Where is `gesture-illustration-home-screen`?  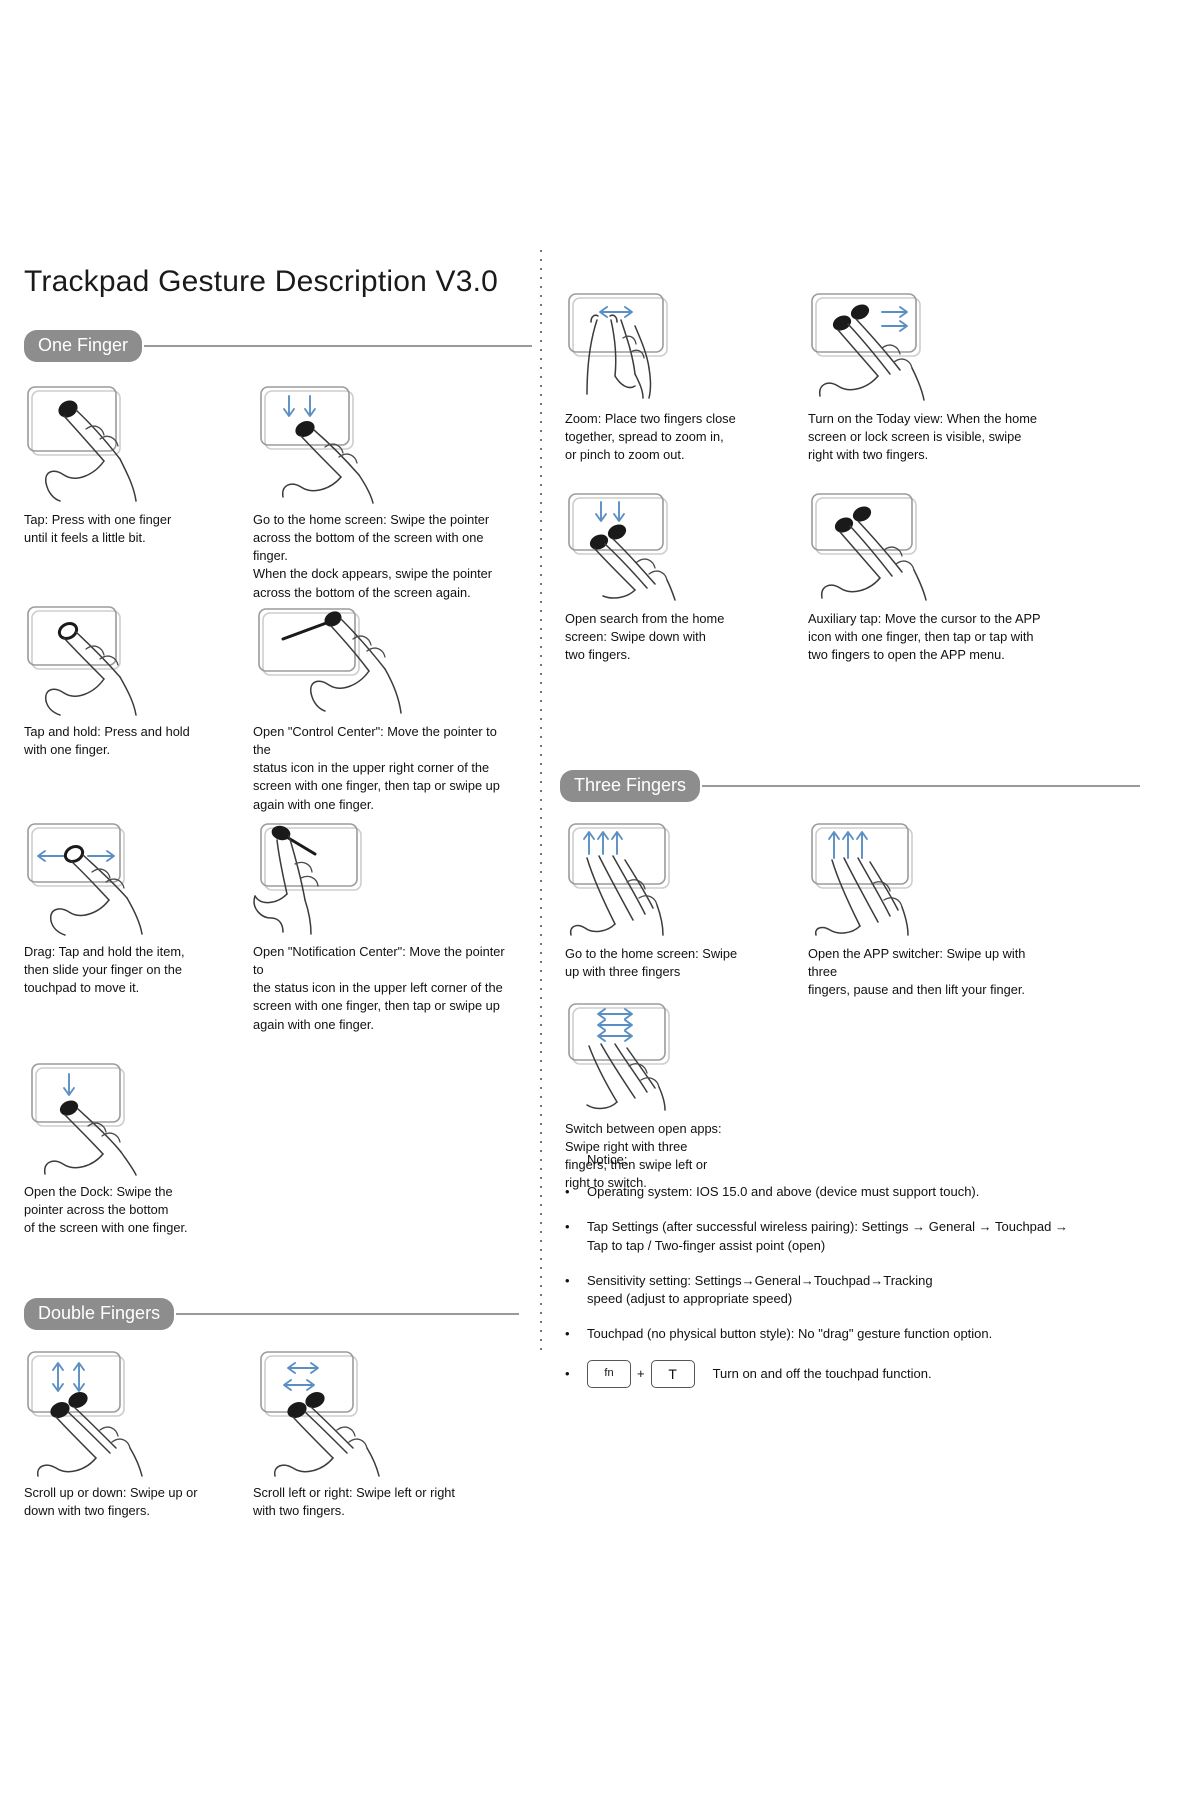 gesture-illustration-home-screen is located at coordinates (383, 443).